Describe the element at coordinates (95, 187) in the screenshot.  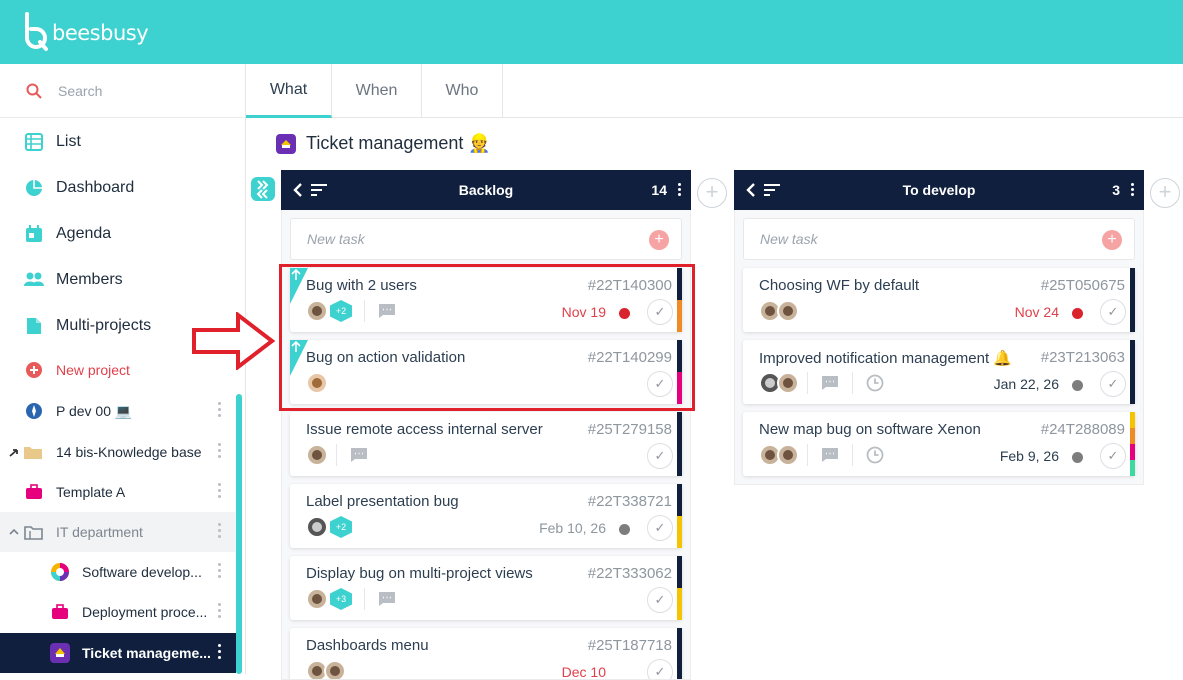
I see `sidebar-item-label: Dashboard` at that location.